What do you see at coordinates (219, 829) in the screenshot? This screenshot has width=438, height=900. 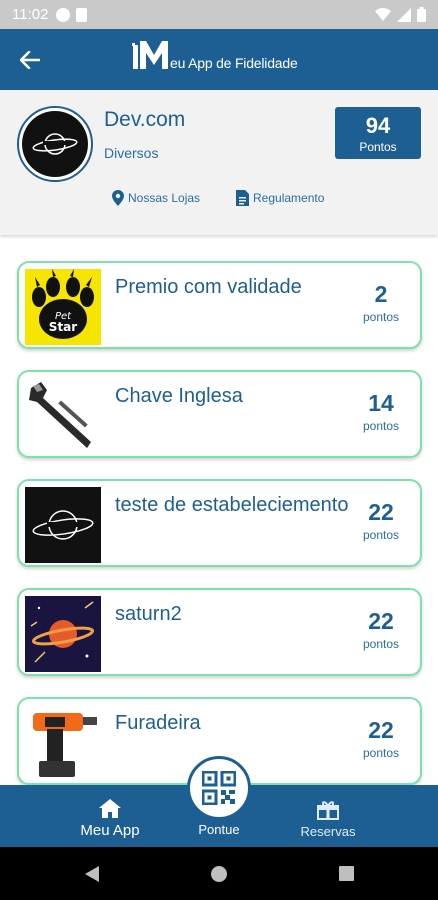 I see `pontue-label: Pontue` at bounding box center [219, 829].